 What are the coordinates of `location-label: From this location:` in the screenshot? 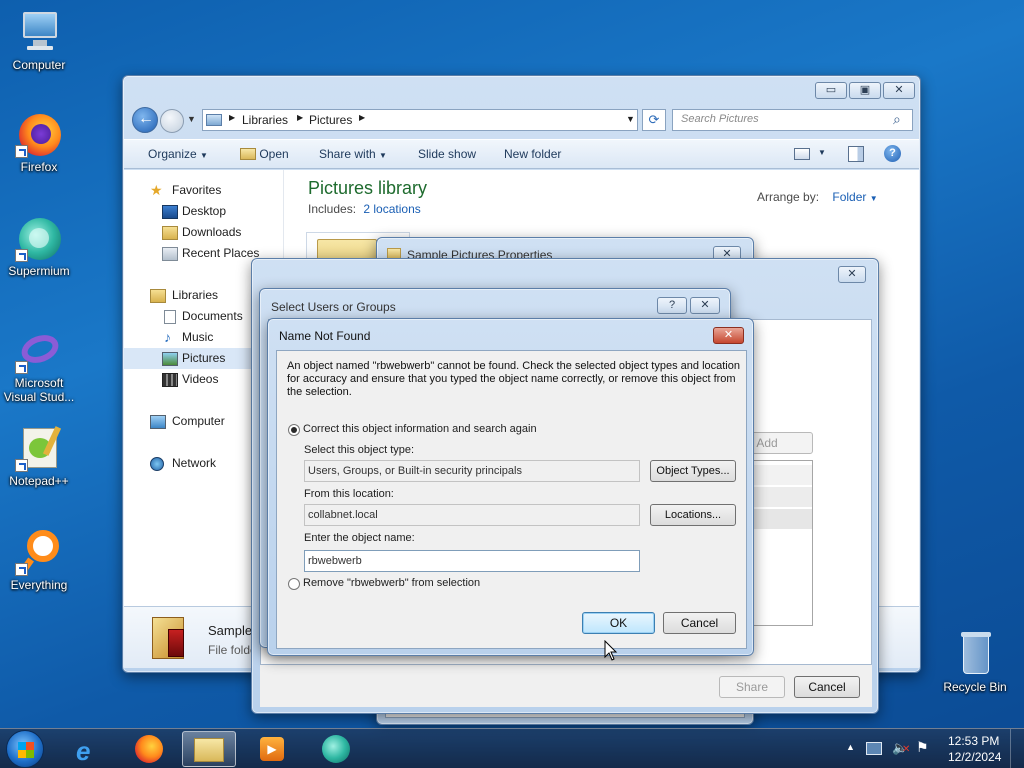 It's located at (349, 494).